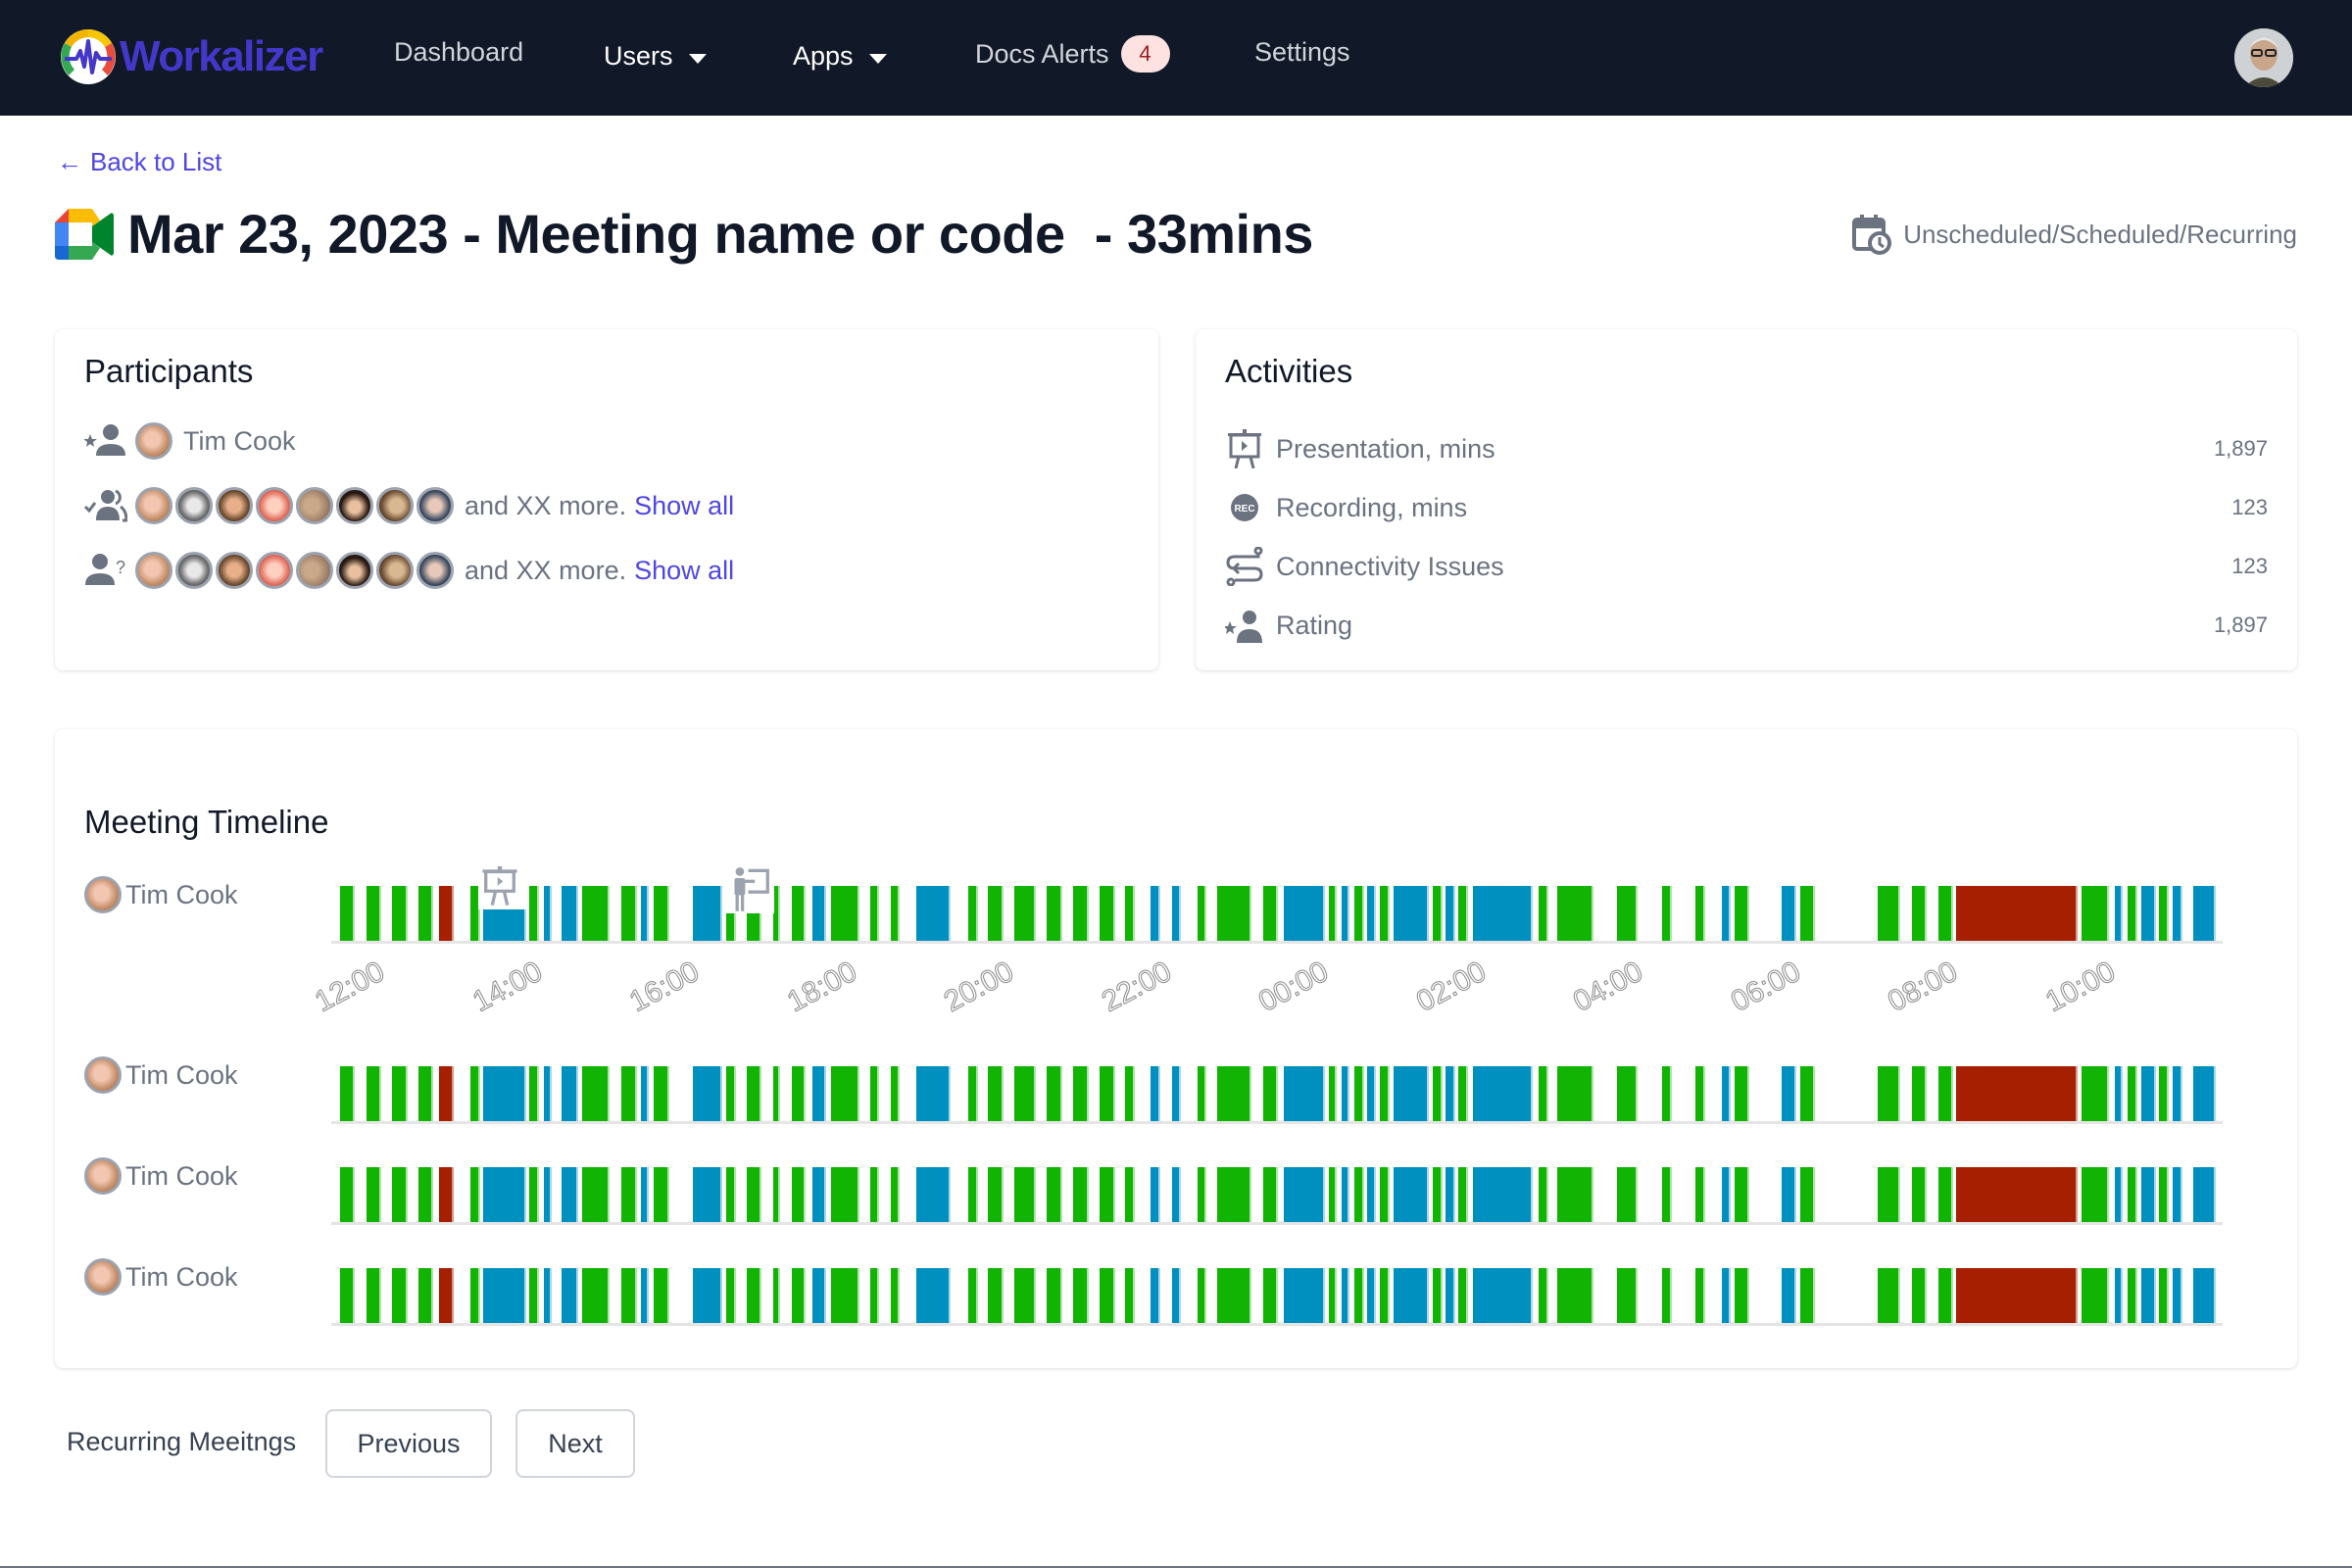  I want to click on nav-users: Users, so click(655, 56).